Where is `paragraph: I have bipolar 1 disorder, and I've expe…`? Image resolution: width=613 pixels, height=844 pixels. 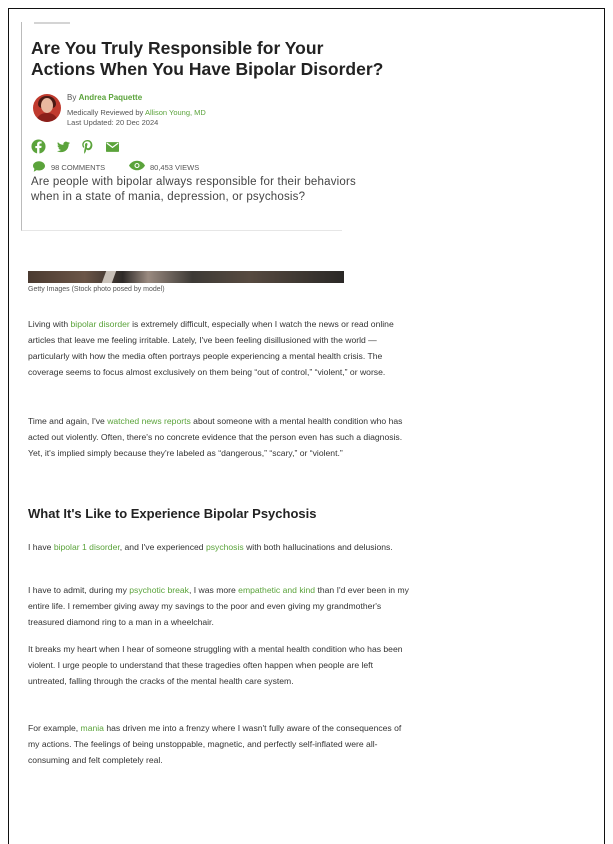 paragraph: I have bipolar 1 disorder, and I've expe… is located at coordinates (220, 547).